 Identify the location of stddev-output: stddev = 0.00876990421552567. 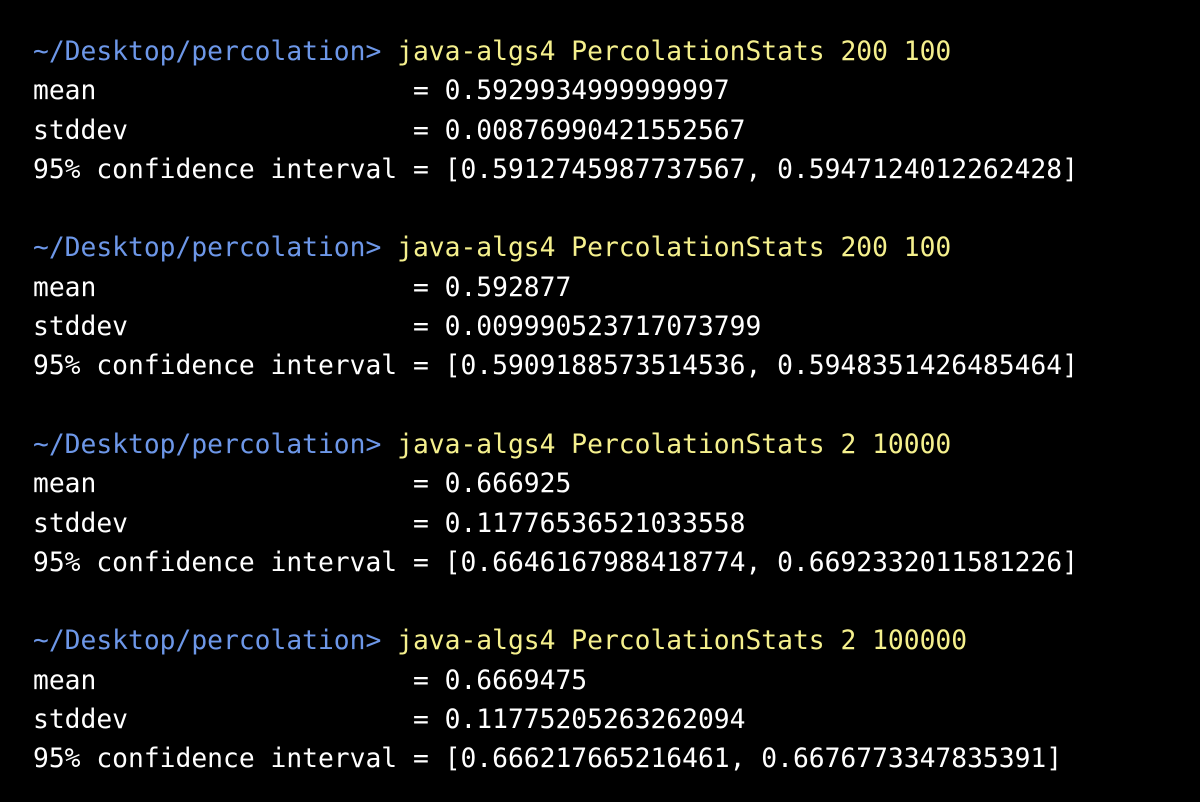
(389, 130).